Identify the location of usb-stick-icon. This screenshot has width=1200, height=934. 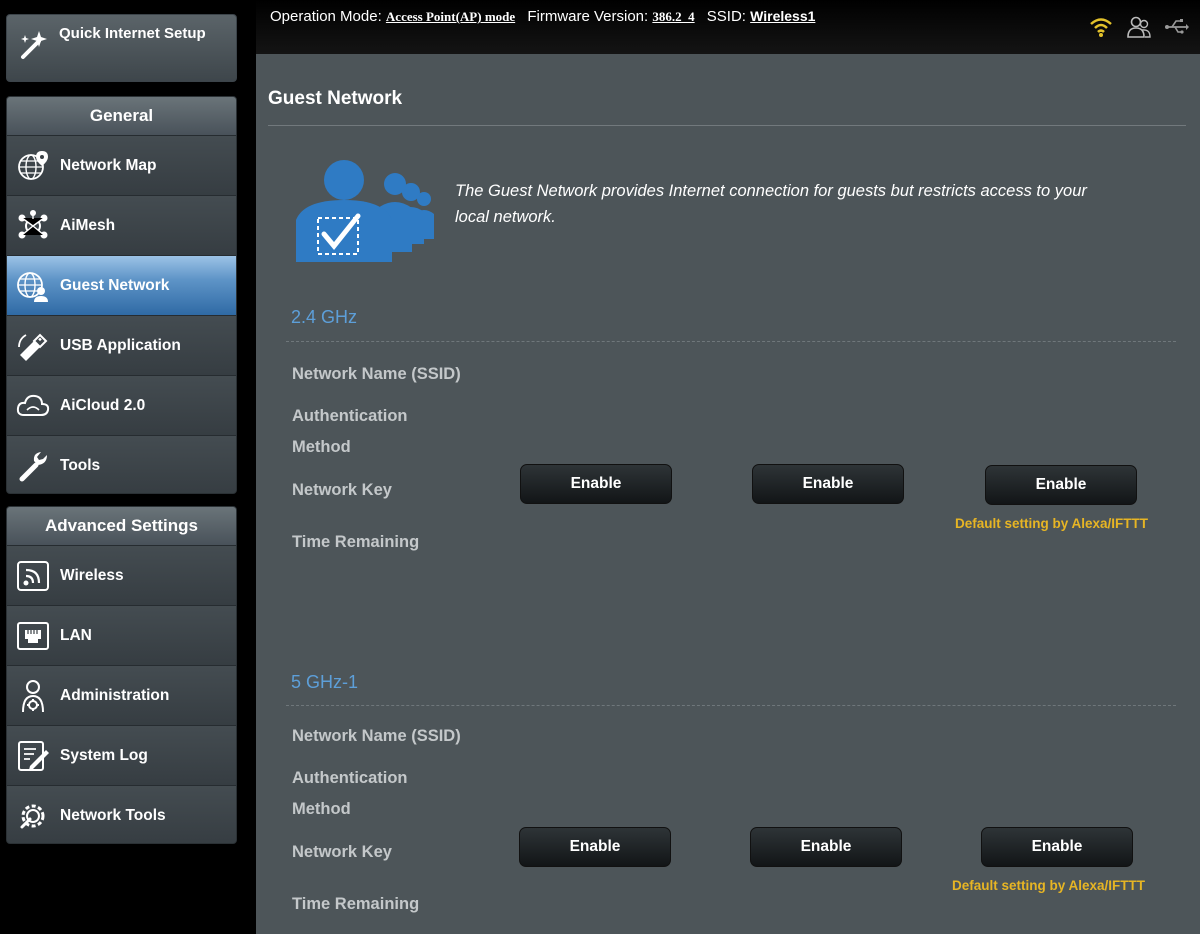
(33, 346).